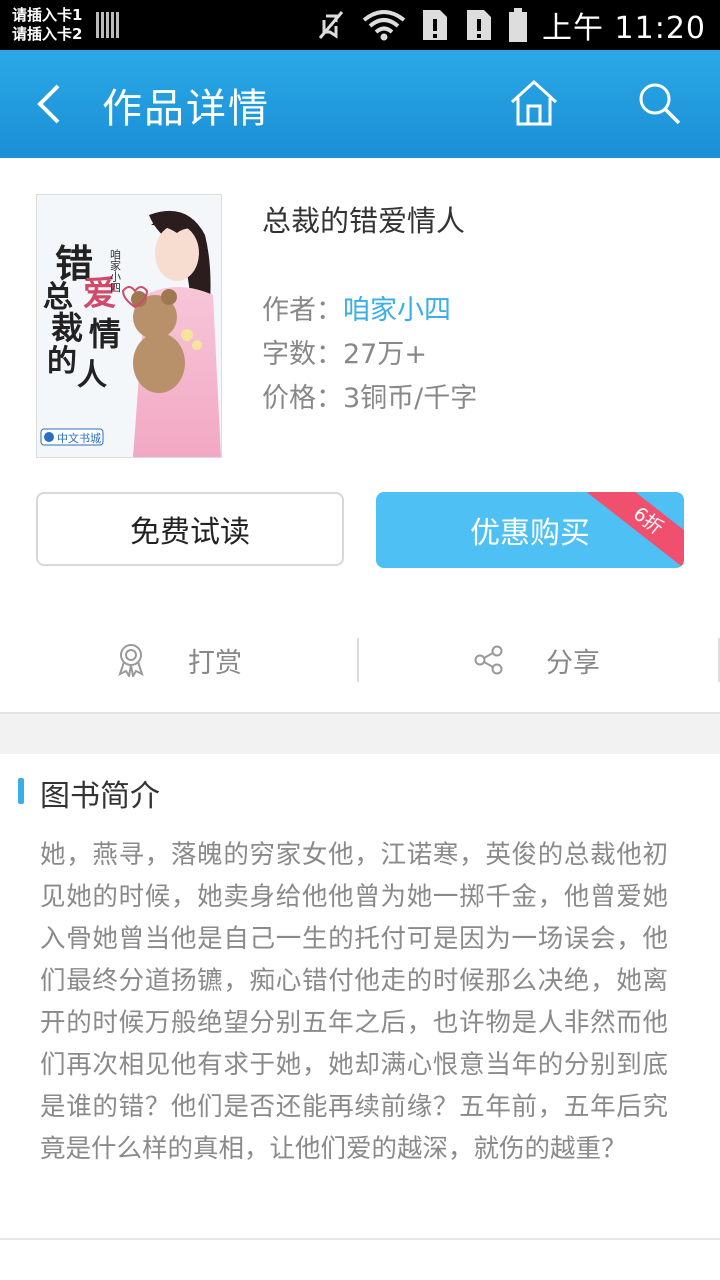 The height and width of the screenshot is (1280, 720). I want to click on home-icon, so click(534, 104).